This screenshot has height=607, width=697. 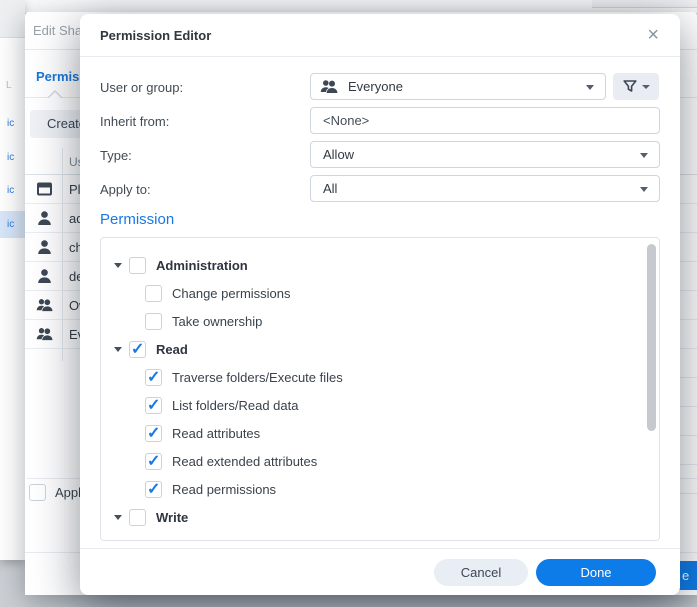 What do you see at coordinates (116, 155) in the screenshot?
I see `type-label: Type:` at bounding box center [116, 155].